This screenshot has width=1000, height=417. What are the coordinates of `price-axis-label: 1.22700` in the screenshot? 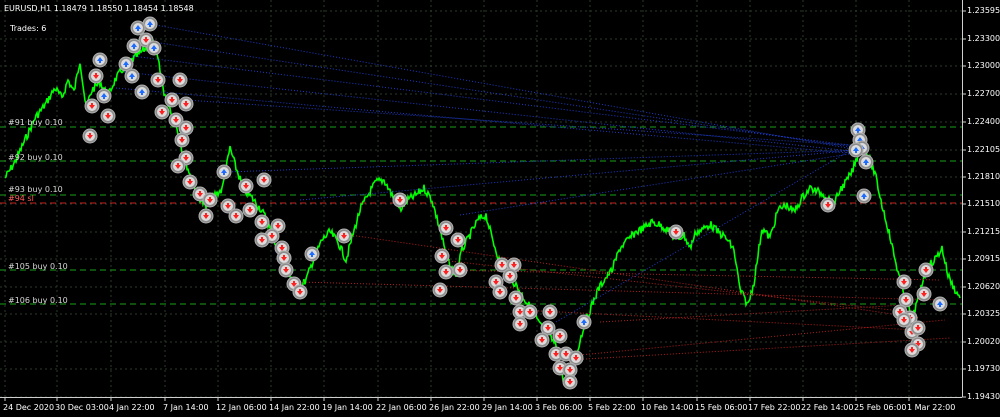 It's located at (983, 93).